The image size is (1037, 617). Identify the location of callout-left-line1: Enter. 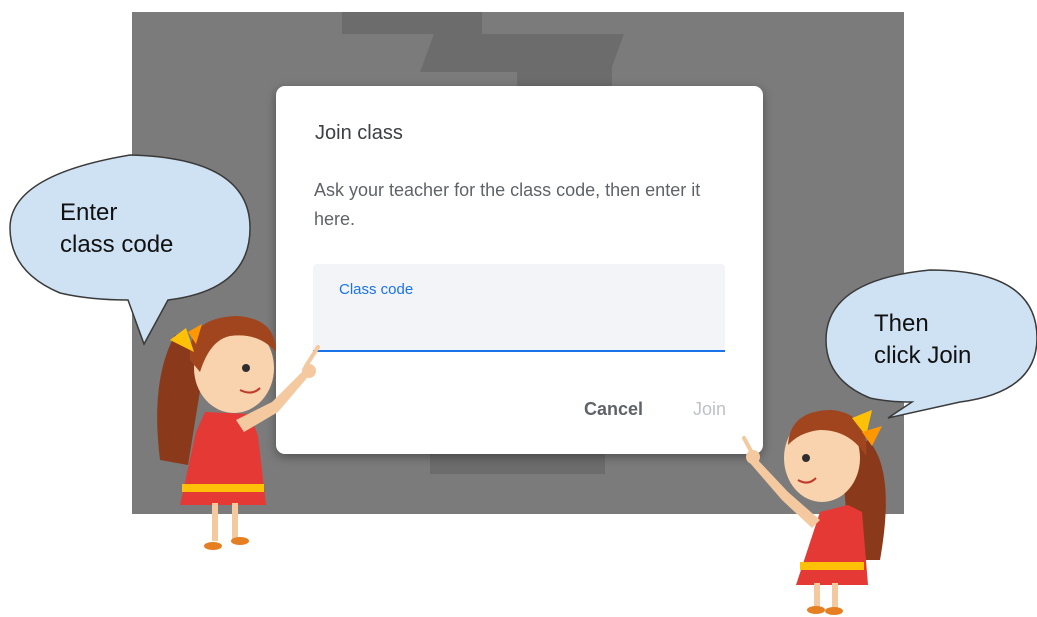
(89, 212).